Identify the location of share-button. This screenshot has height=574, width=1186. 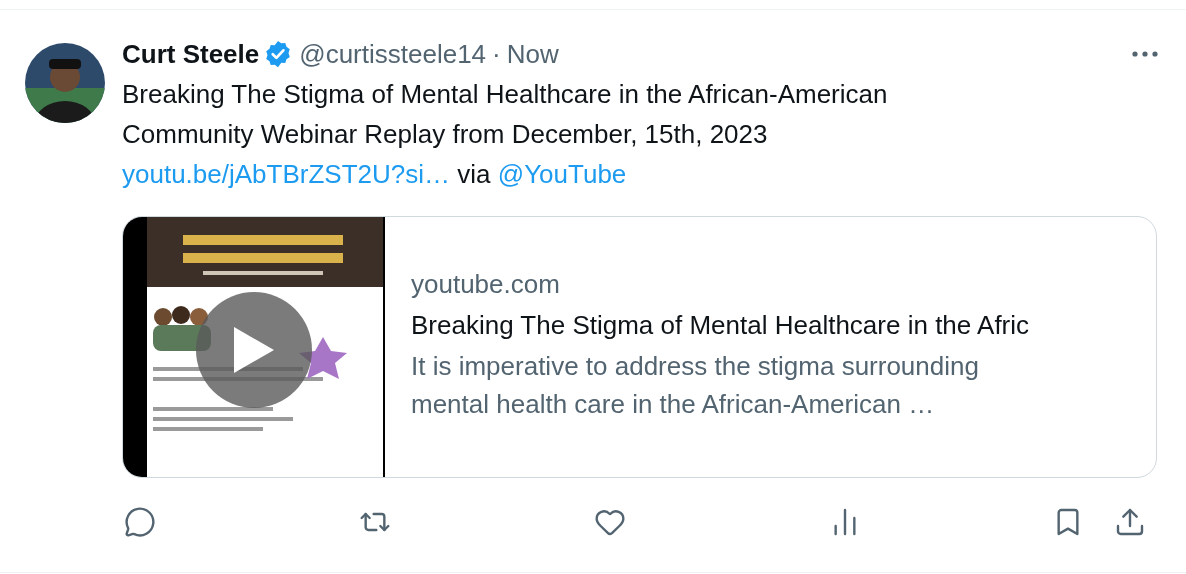
(1130, 522).